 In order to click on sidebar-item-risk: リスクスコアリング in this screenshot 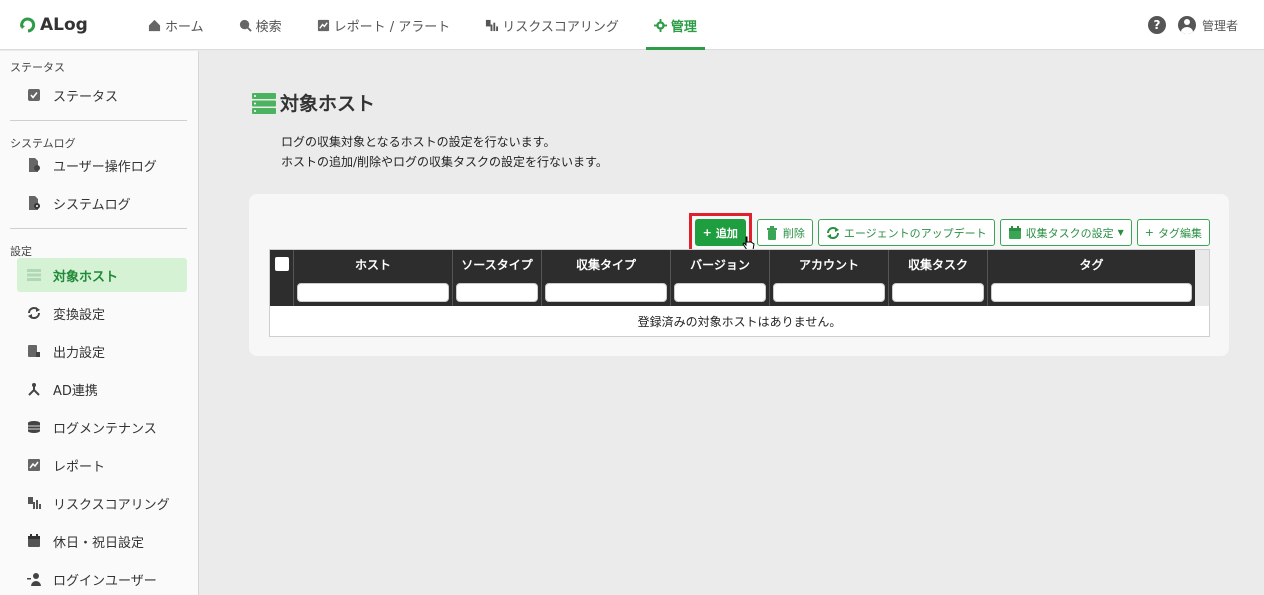, I will do `click(102, 503)`.